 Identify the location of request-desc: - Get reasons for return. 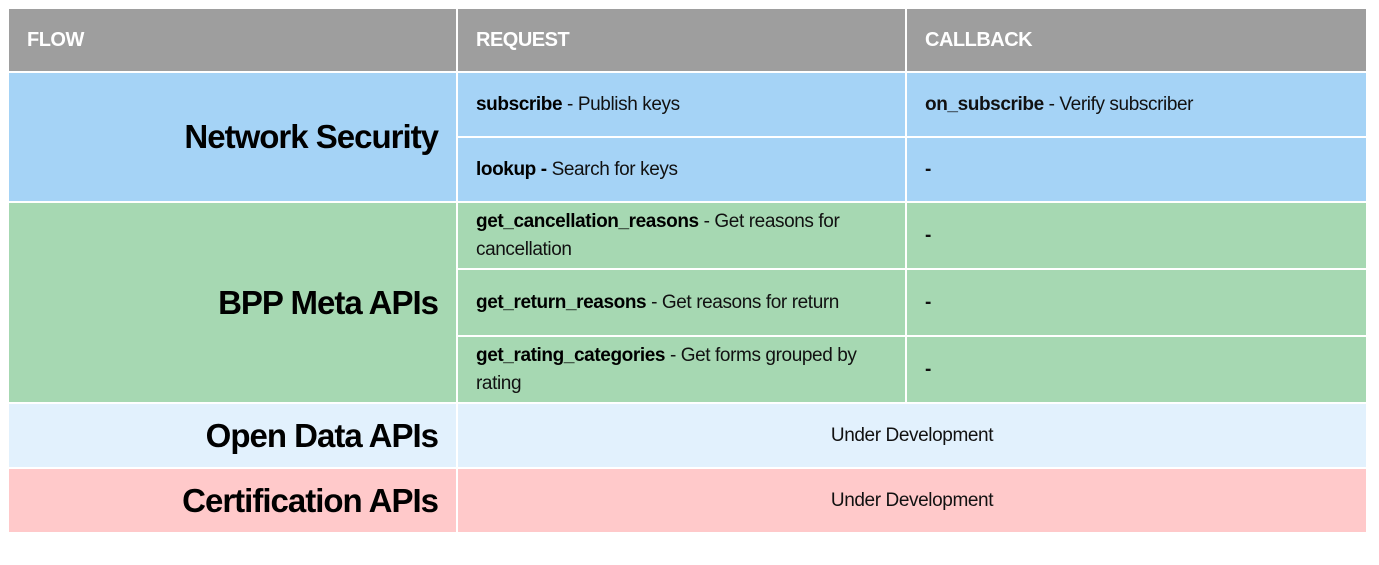
(742, 302).